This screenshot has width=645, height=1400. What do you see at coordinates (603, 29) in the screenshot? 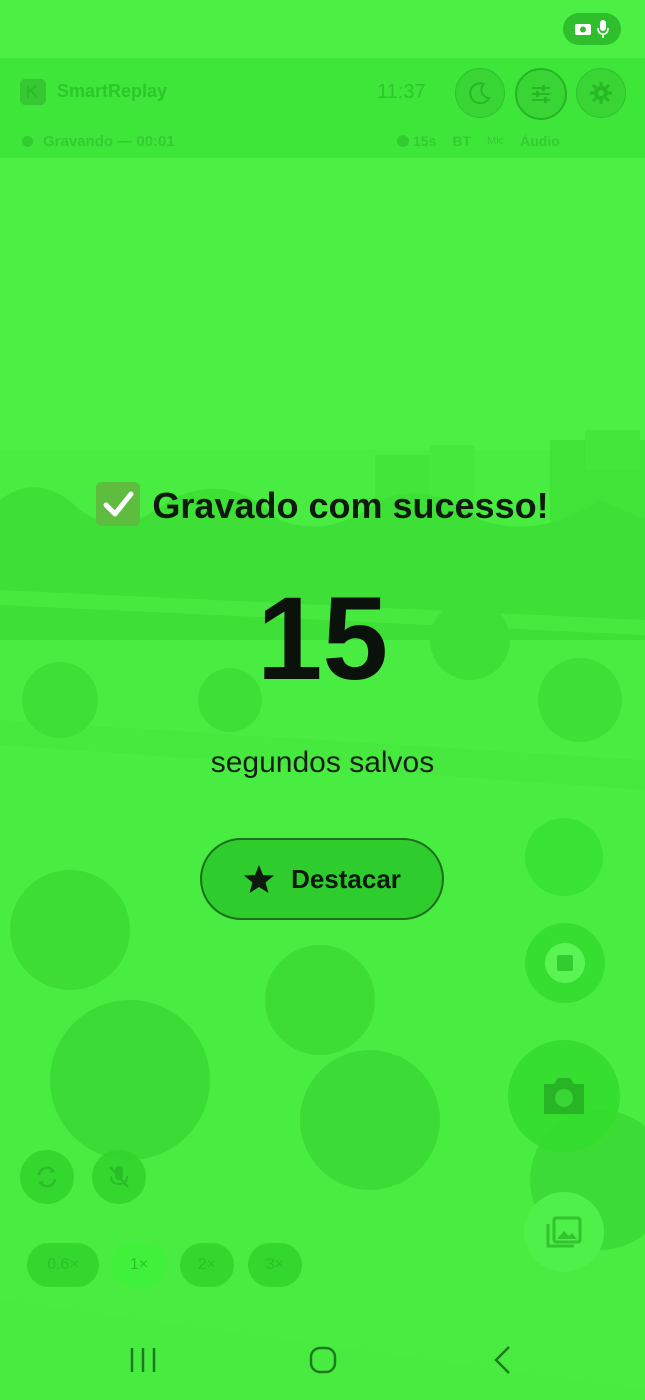
I see `mic-indicator-icon` at bounding box center [603, 29].